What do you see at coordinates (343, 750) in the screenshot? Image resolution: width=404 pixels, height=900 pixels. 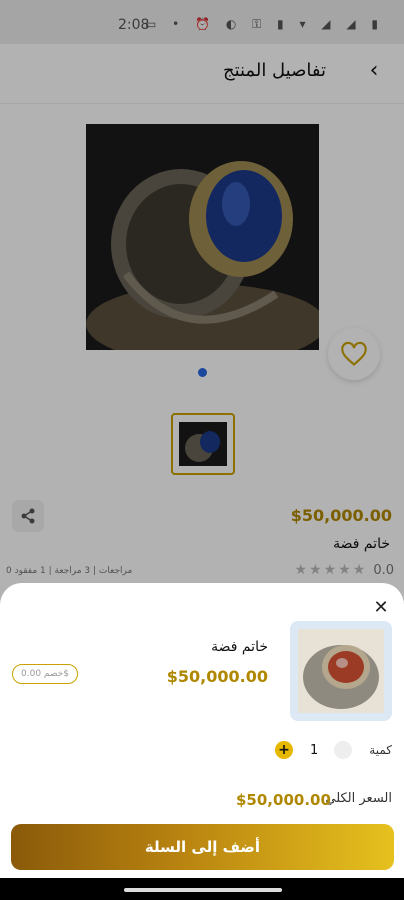 I see `quantity-decrease-button` at bounding box center [343, 750].